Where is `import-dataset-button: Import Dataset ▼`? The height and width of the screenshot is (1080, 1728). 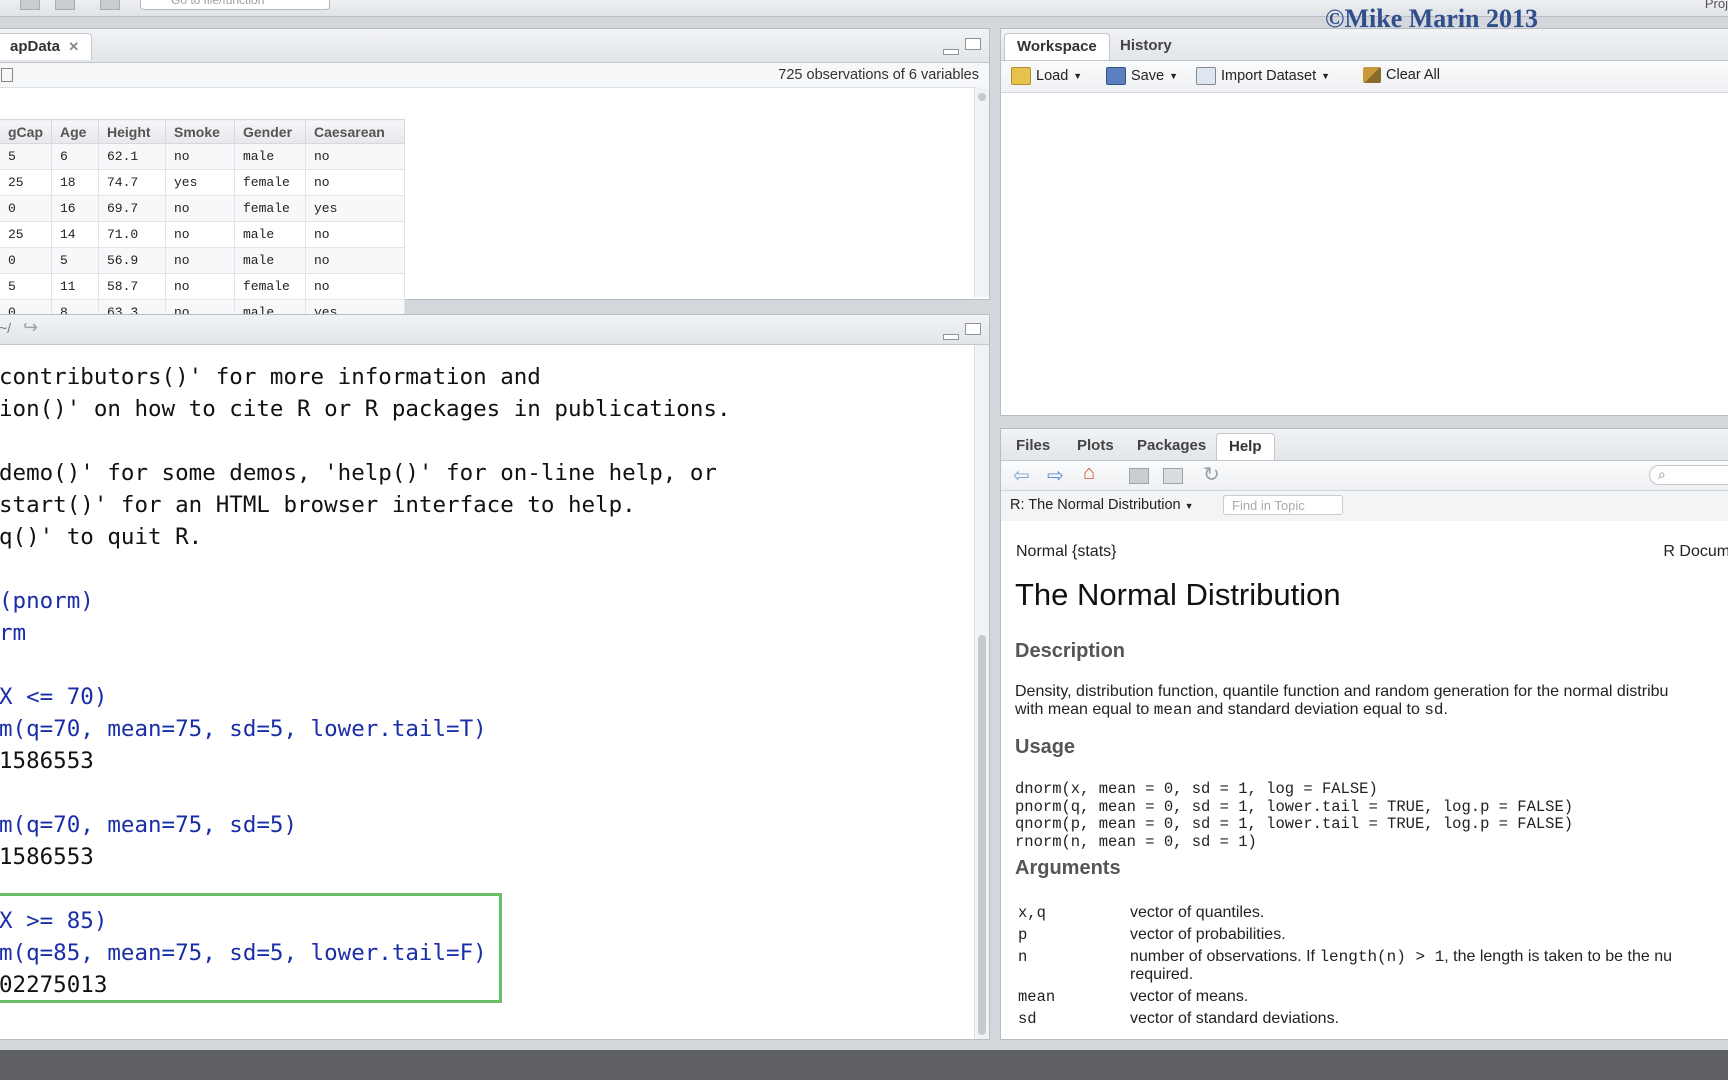
import-dataset-button: Import Dataset ▼ is located at coordinates (1263, 76).